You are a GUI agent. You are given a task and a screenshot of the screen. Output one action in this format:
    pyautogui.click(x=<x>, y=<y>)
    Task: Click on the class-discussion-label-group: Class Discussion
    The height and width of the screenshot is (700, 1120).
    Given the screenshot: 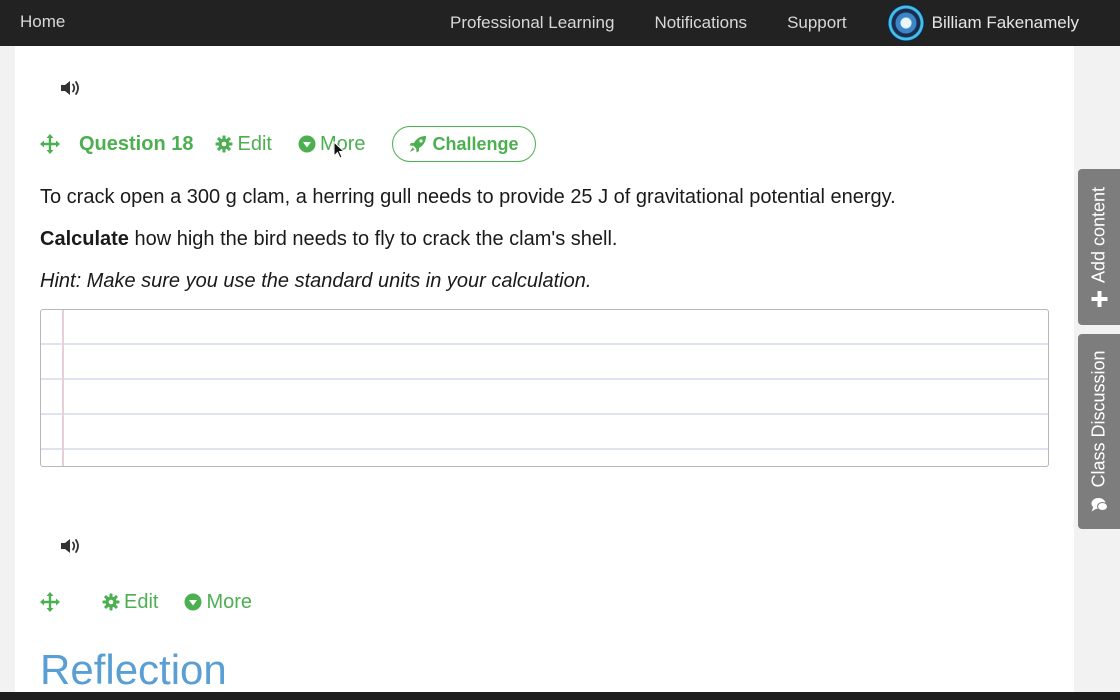 What is the action you would take?
    pyautogui.click(x=1099, y=431)
    